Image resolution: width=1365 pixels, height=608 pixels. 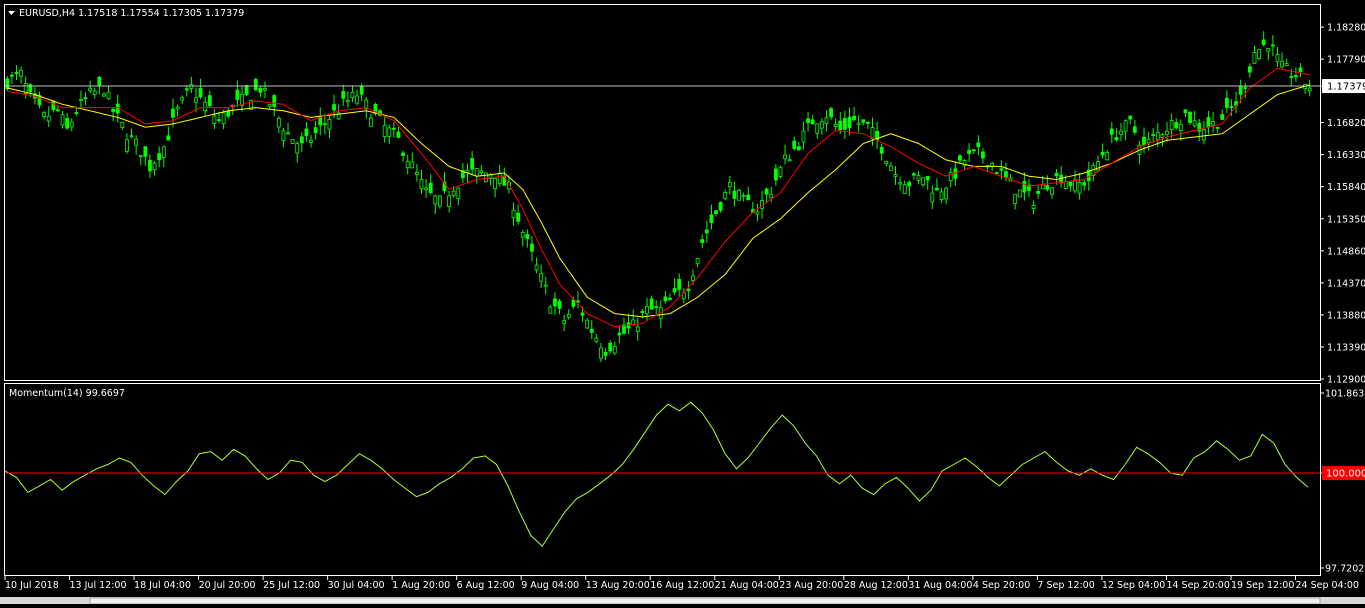 I want to click on price-tick-label: 1.15840, so click(x=1346, y=187).